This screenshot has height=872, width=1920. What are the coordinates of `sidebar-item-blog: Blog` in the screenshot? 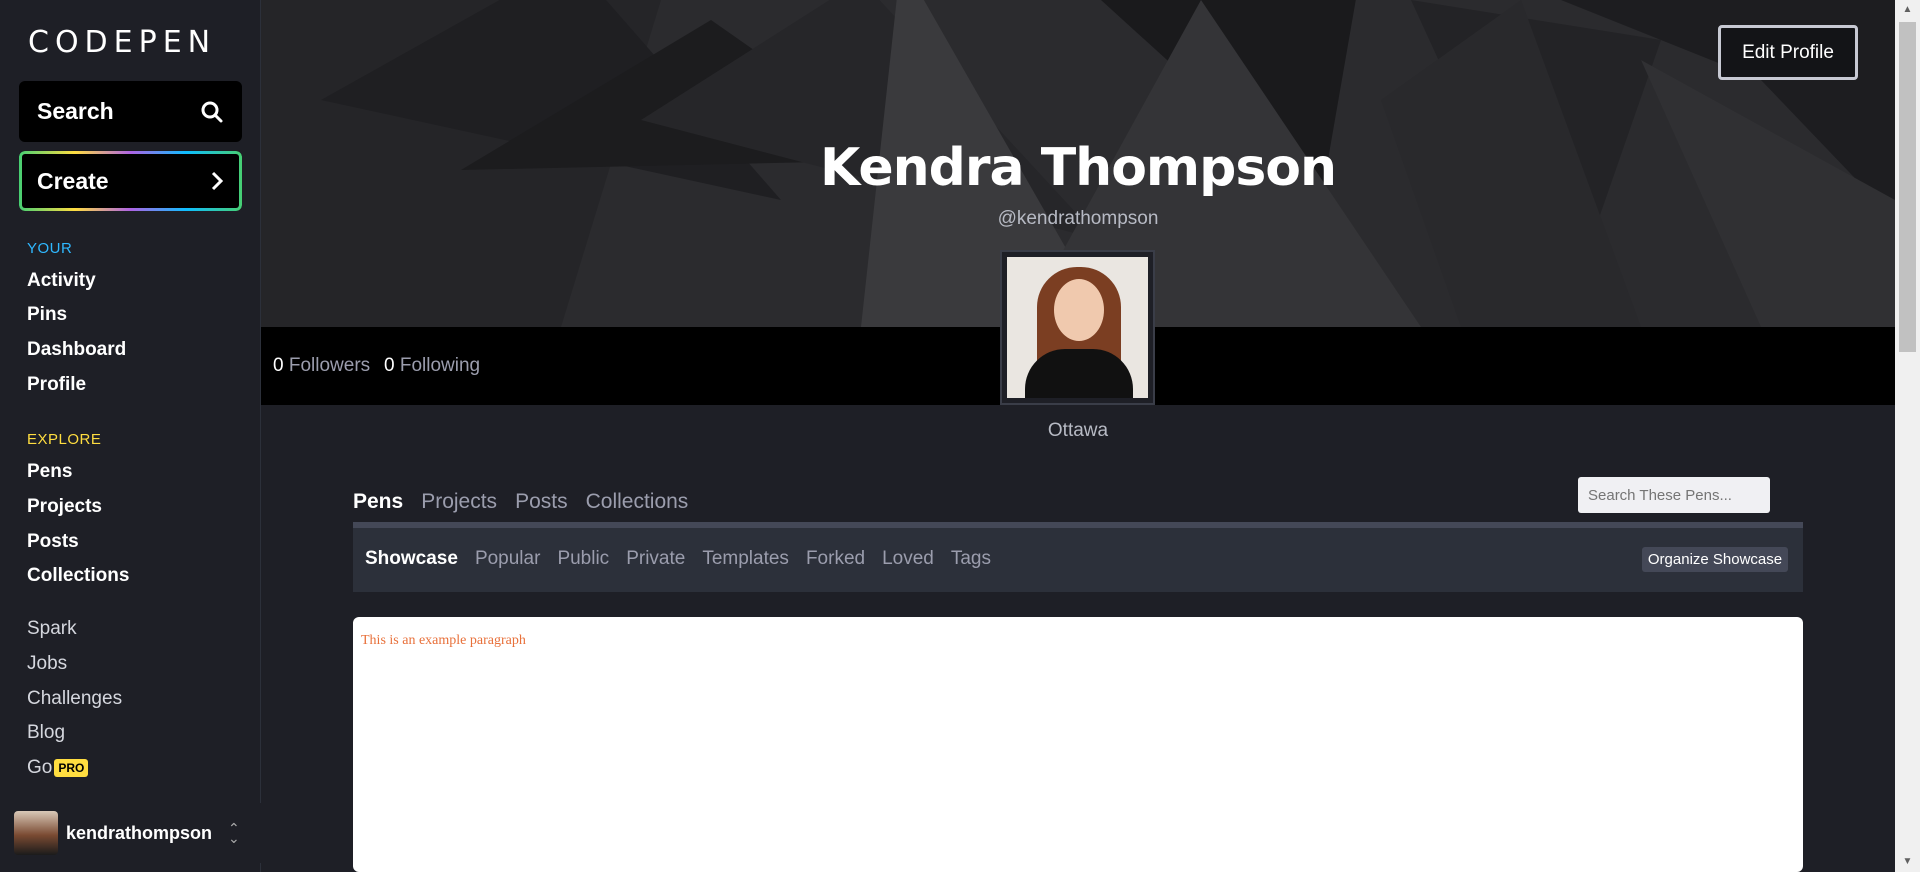 It's located at (46, 733).